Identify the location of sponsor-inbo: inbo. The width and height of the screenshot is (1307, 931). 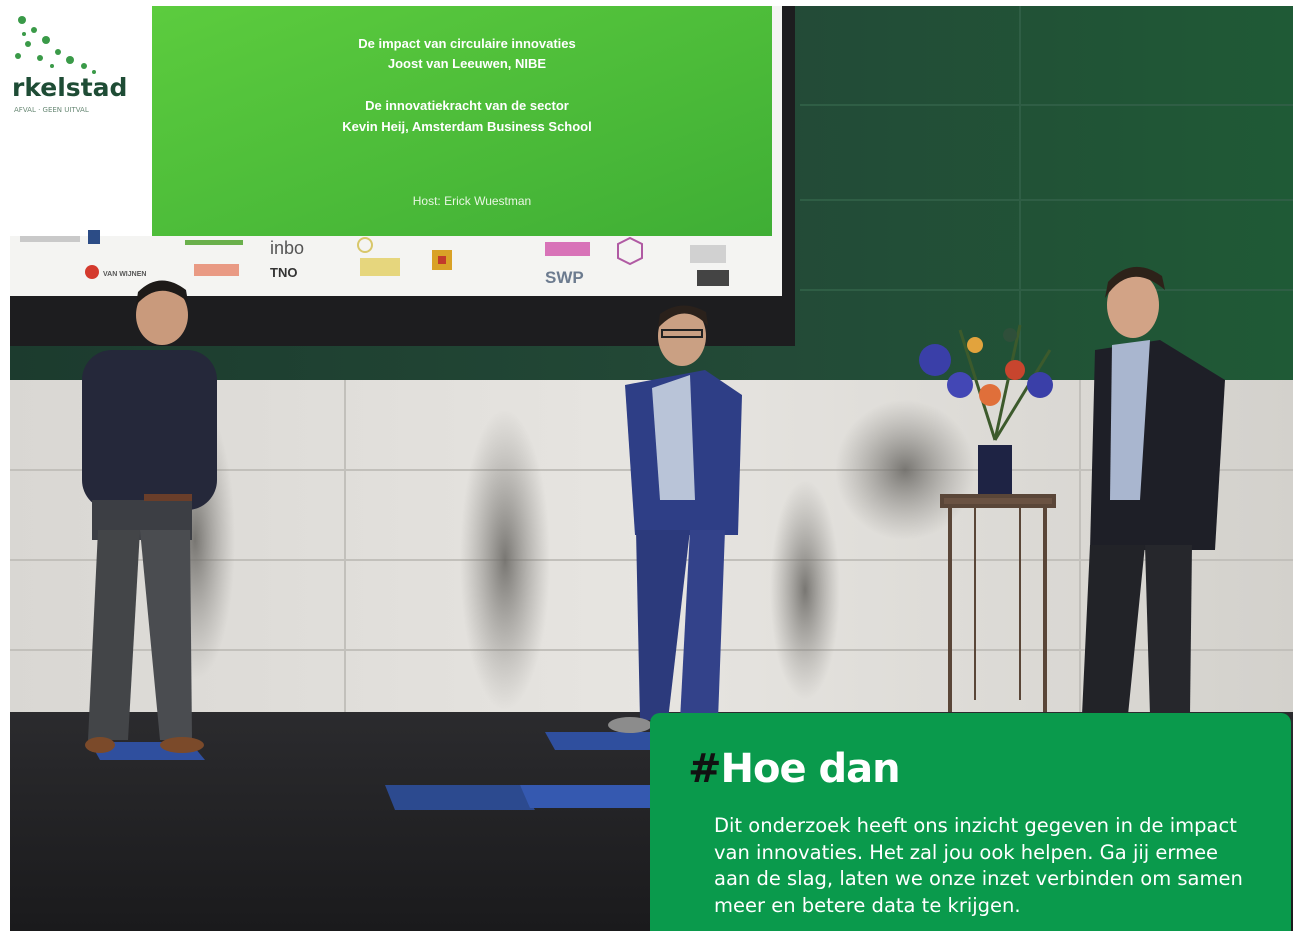
(287, 248).